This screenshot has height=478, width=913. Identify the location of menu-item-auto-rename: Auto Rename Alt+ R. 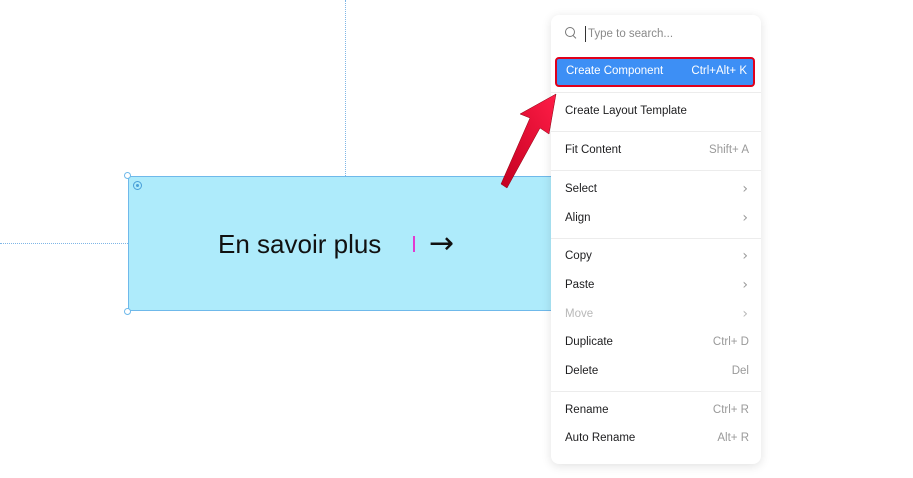
(656, 439).